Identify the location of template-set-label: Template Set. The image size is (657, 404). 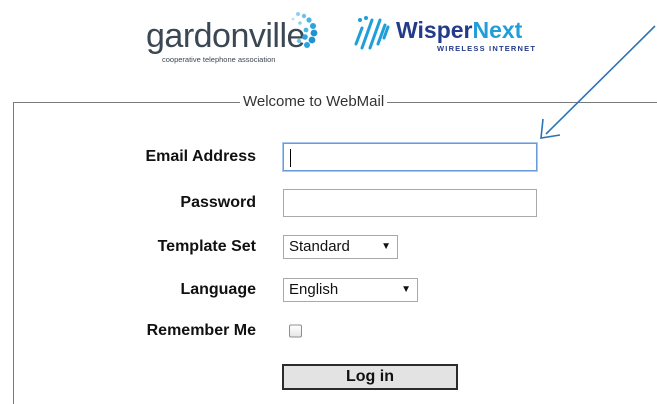
(206, 246).